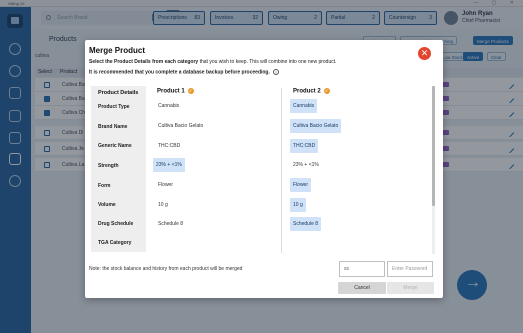 The image size is (523, 333). What do you see at coordinates (275, 72) in the screenshot?
I see `info-icon: ?` at bounding box center [275, 72].